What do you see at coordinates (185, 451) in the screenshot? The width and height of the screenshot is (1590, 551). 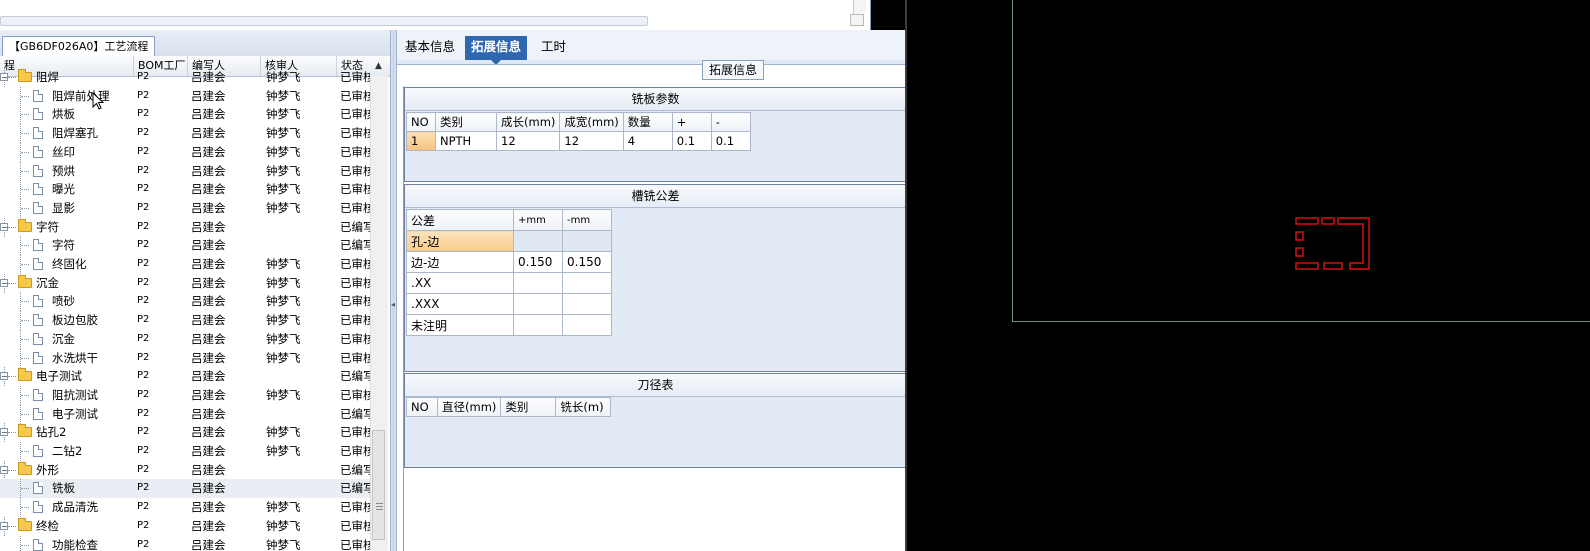 I see `tree-row: 二钻2 P2 吕建会 钟梦飞 已审核` at bounding box center [185, 451].